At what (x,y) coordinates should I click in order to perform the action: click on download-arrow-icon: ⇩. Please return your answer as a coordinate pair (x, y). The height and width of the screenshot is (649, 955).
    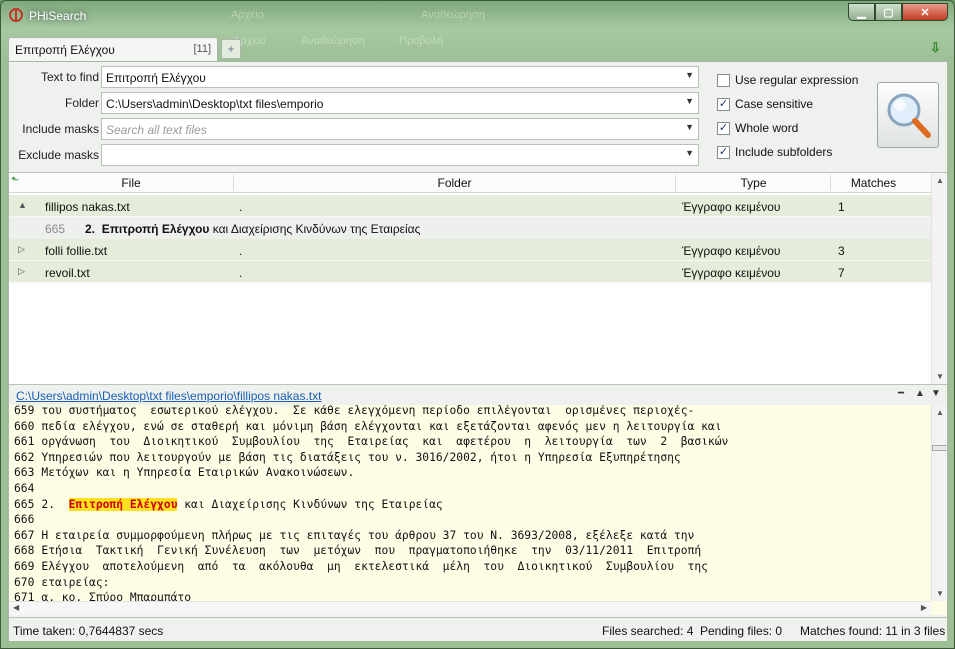
    Looking at the image, I should click on (937, 48).